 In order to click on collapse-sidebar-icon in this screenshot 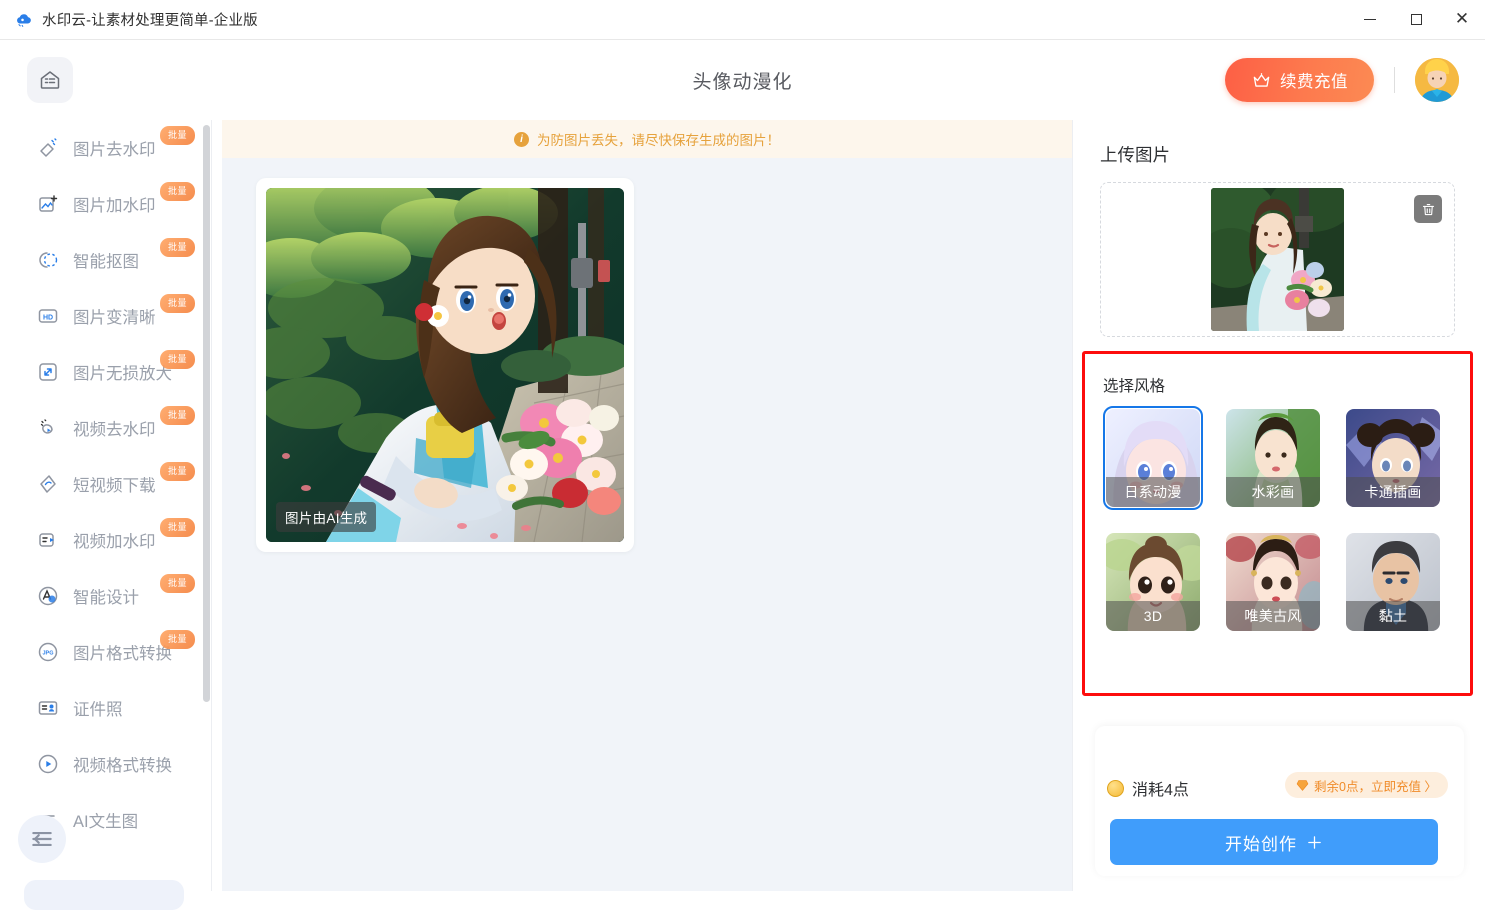, I will do `click(42, 839)`.